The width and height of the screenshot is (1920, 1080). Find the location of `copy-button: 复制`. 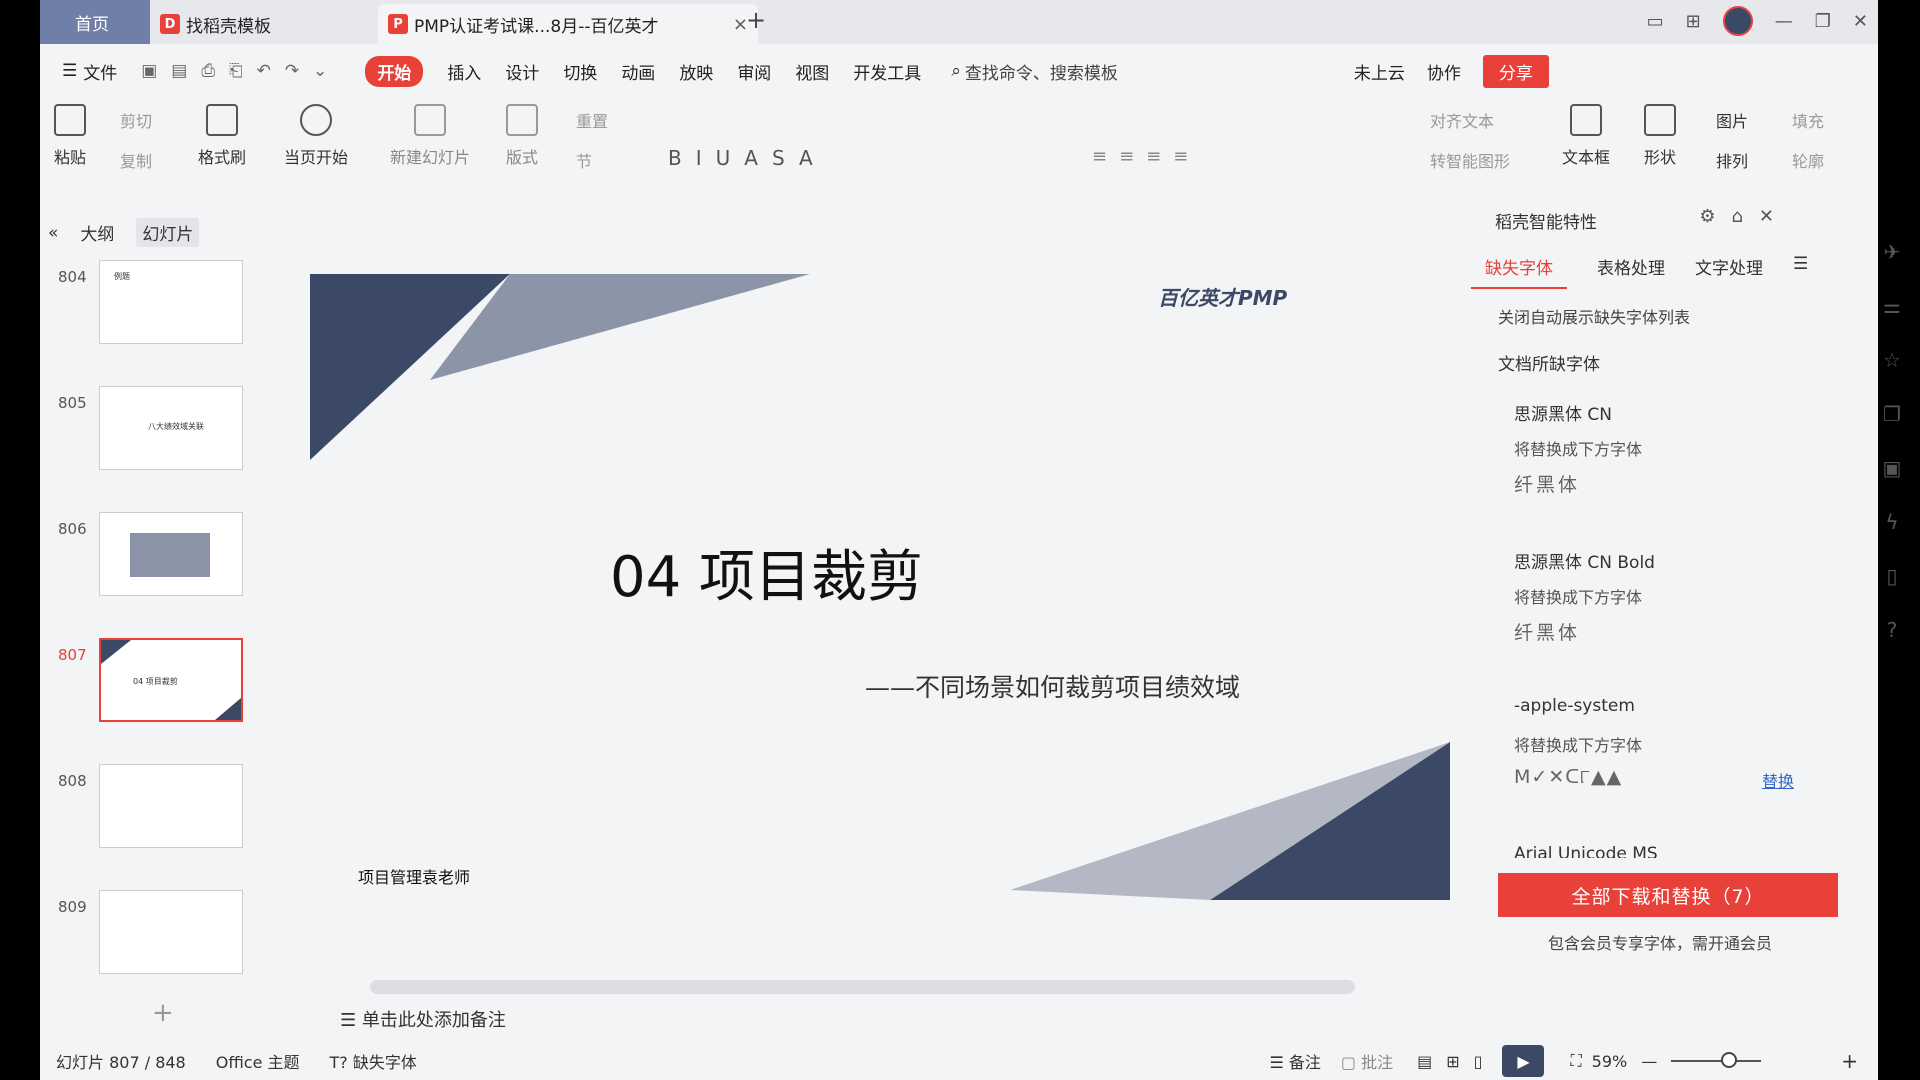

copy-button: 复制 is located at coordinates (136, 160).